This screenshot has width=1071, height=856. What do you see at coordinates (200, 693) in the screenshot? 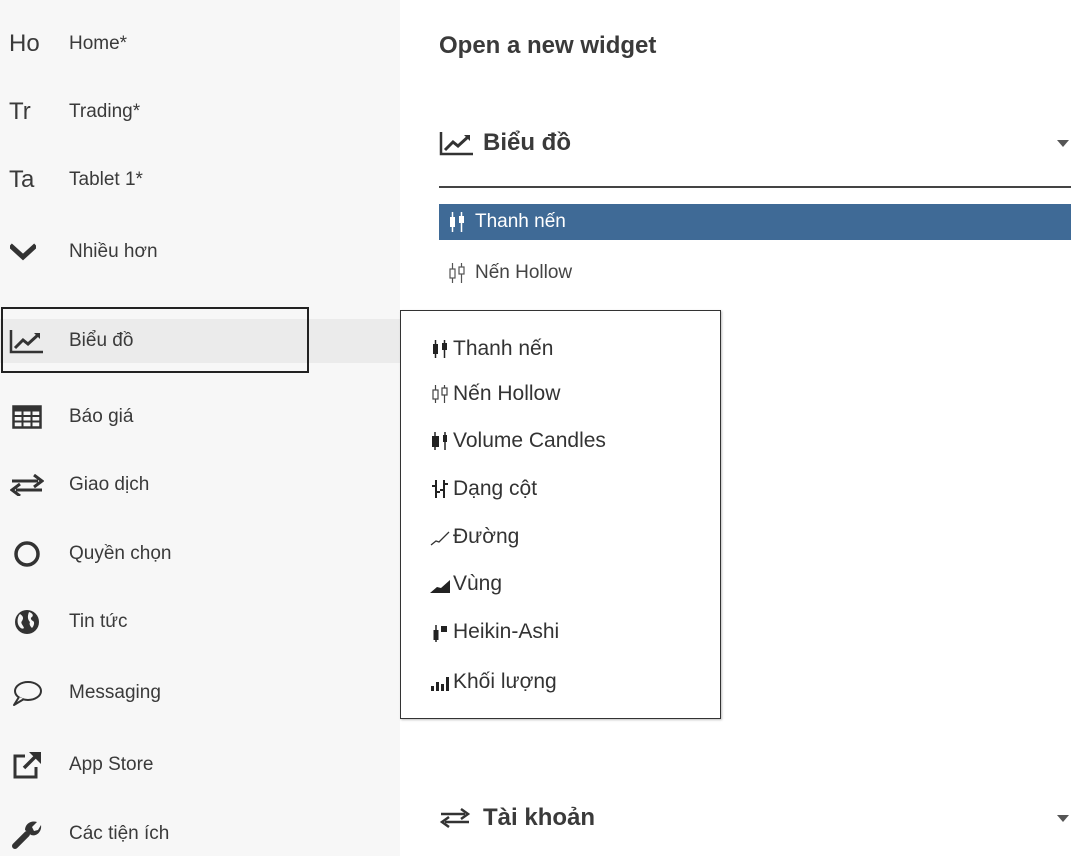
I see `sidebar-item-messaging: Messaging` at bounding box center [200, 693].